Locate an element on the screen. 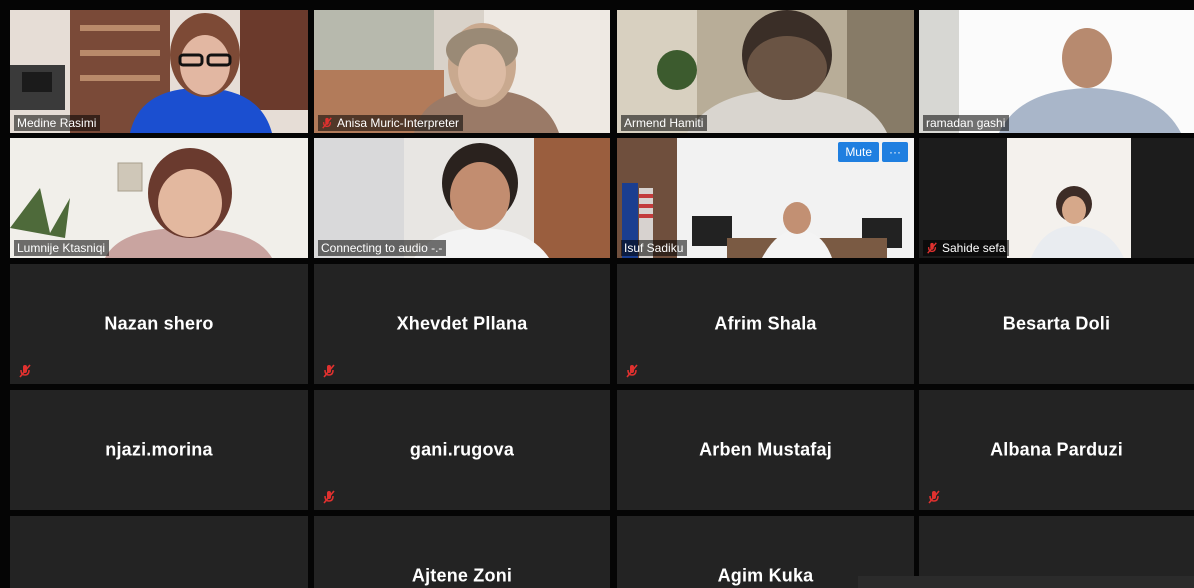  name-tile: Xhevdet Pllana is located at coordinates (462, 324).